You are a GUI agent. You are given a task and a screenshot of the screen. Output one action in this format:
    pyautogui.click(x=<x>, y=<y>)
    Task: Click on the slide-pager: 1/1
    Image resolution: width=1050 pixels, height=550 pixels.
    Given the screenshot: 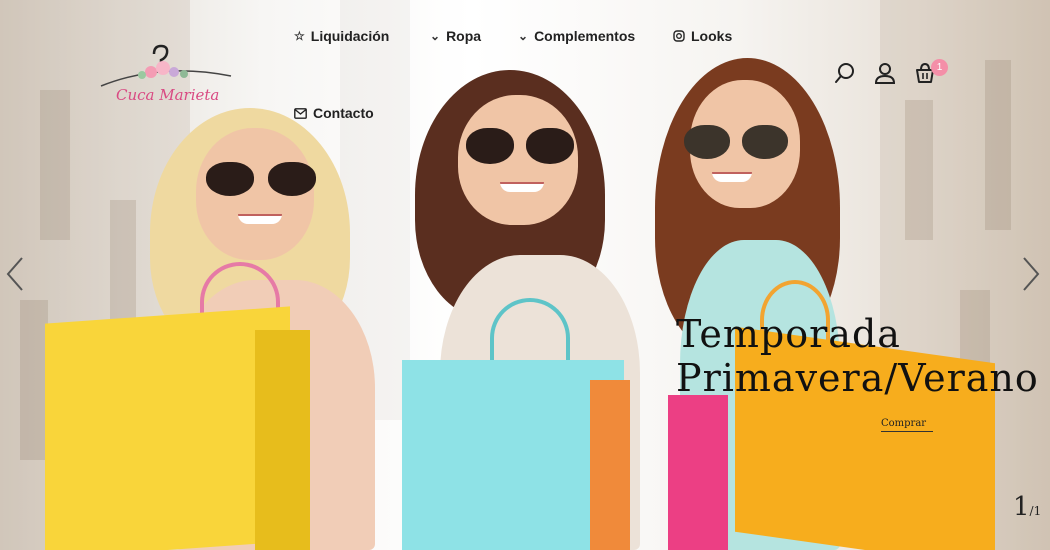 What is the action you would take?
    pyautogui.click(x=1027, y=507)
    